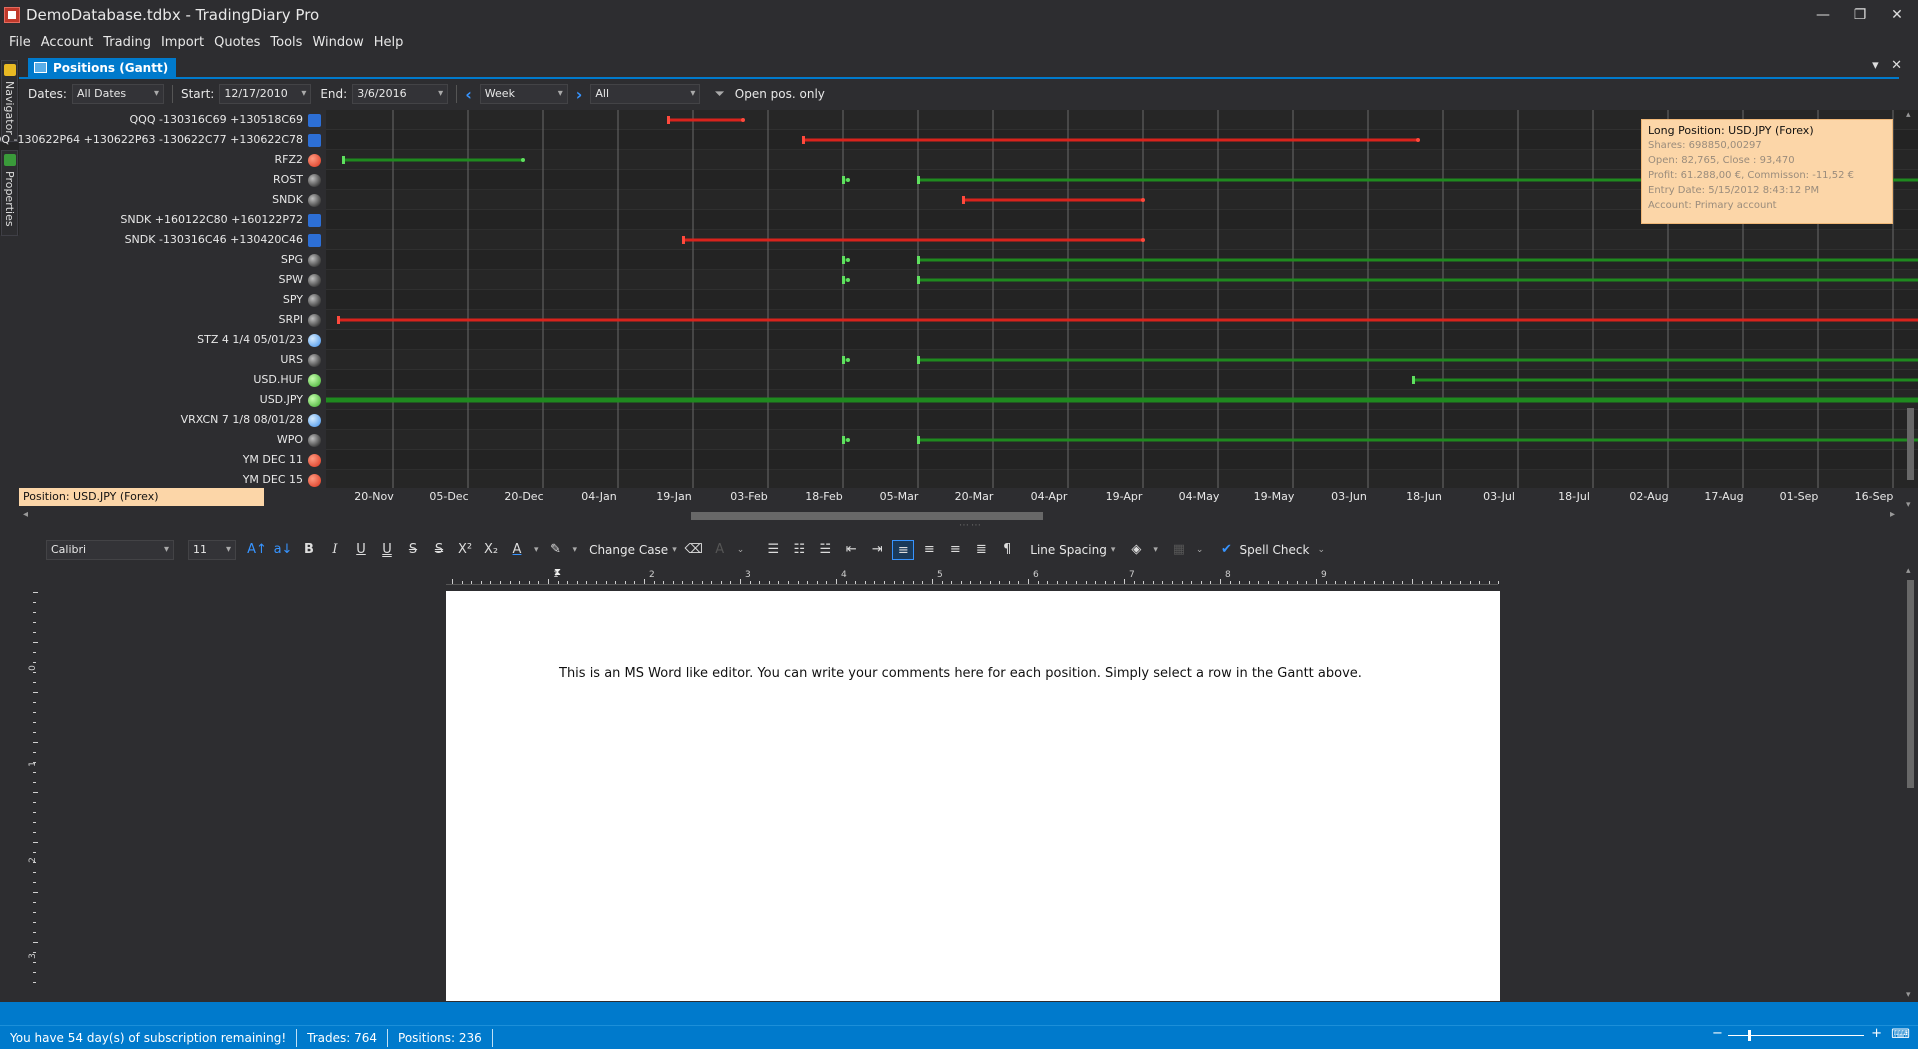 This screenshot has width=1918, height=1049. Describe the element at coordinates (1155, 550) in the screenshot. I see `shading-dropdown-icon: ▾` at that location.